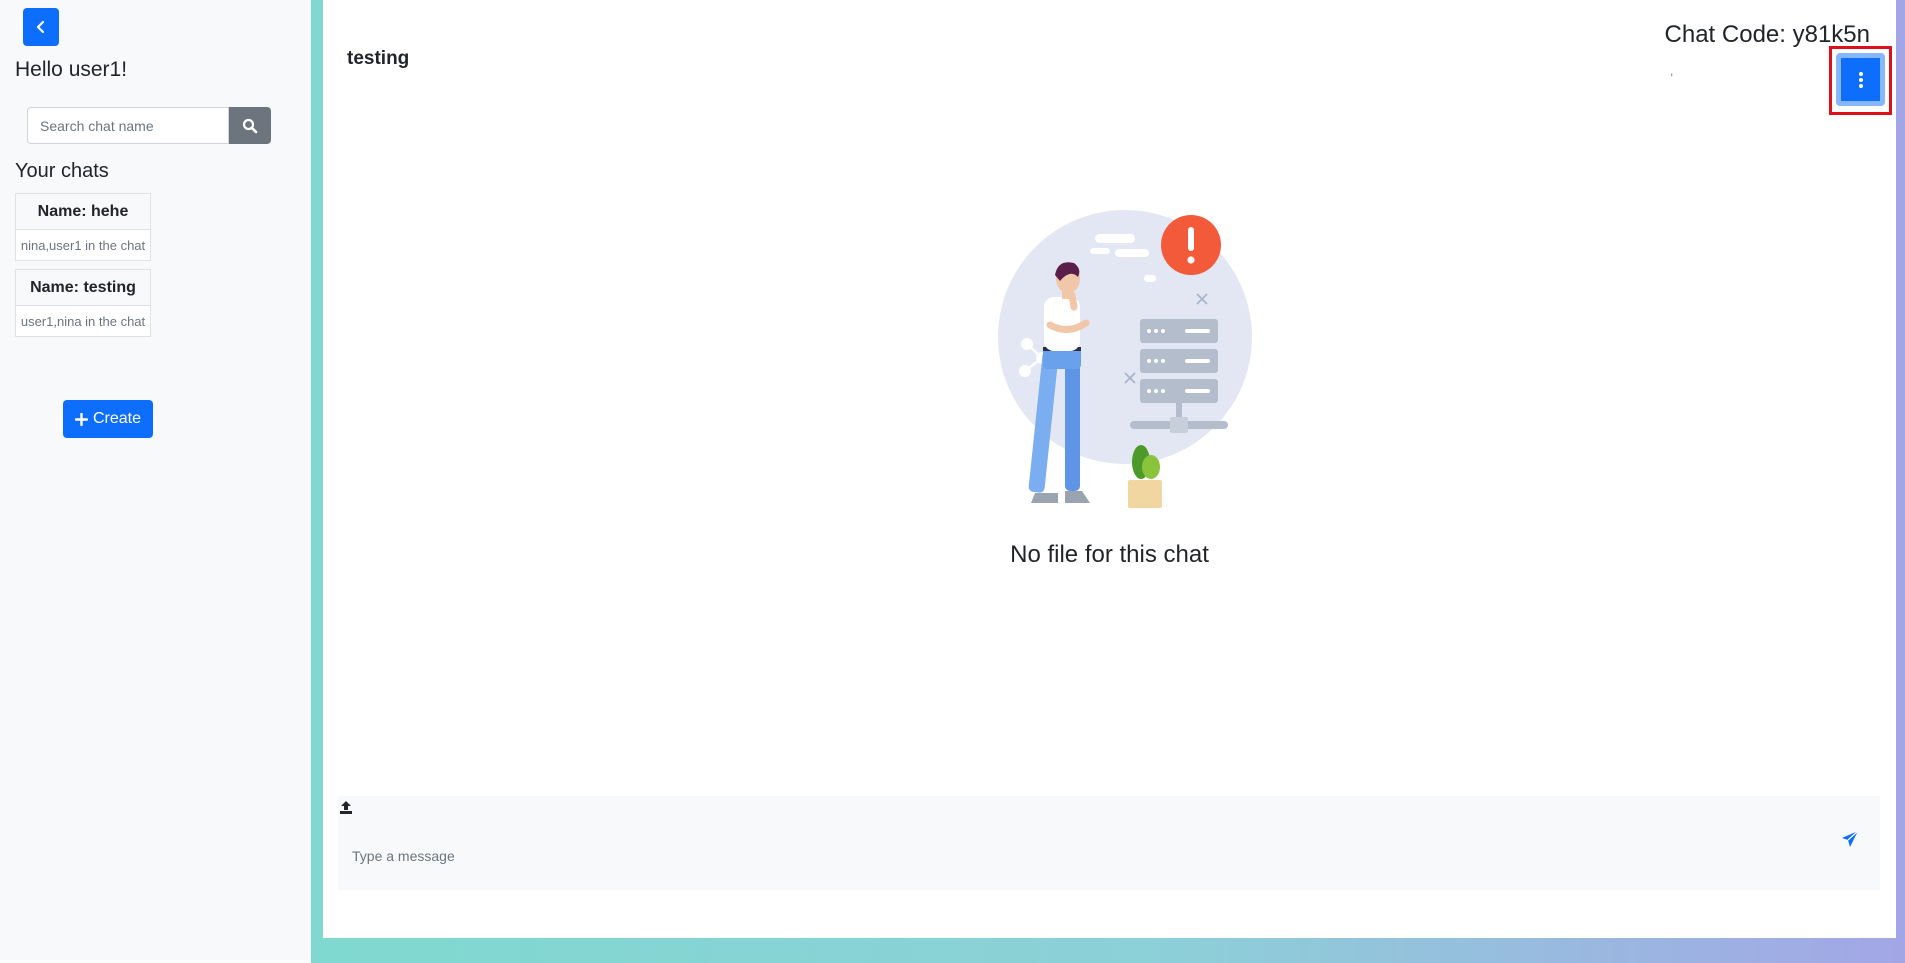 This screenshot has height=963, width=1905. Describe the element at coordinates (83, 288) in the screenshot. I see `chat-card-name: Name: testing` at that location.